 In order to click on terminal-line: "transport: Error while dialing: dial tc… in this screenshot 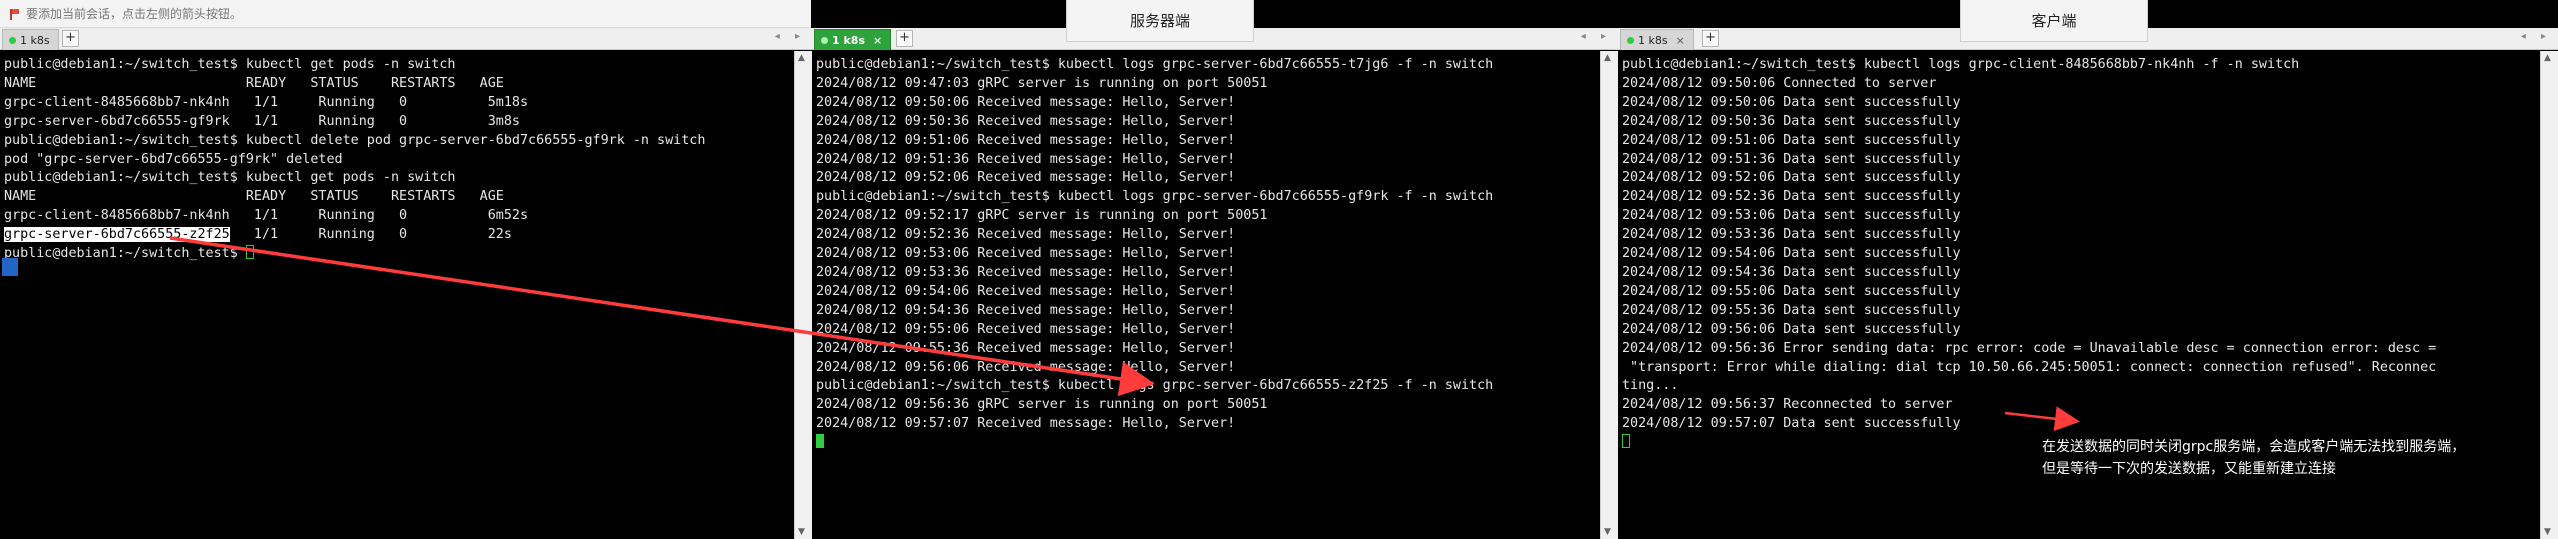, I will do `click(2029, 367)`.